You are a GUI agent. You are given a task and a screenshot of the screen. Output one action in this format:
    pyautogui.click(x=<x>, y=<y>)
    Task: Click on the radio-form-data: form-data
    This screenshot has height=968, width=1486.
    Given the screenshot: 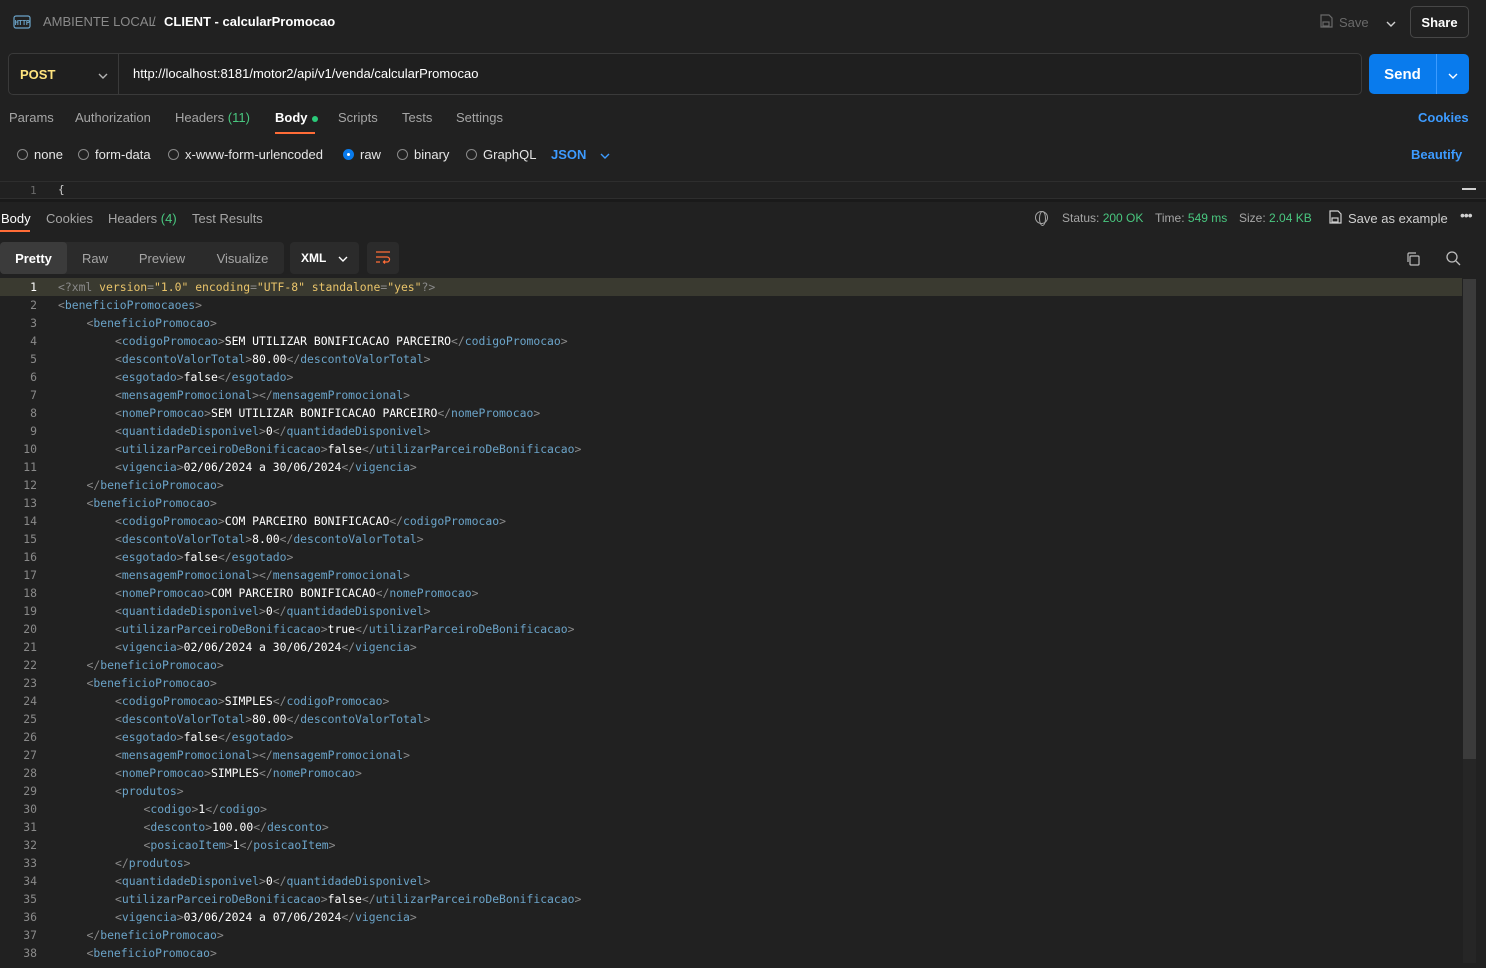 What is the action you would take?
    pyautogui.click(x=114, y=154)
    